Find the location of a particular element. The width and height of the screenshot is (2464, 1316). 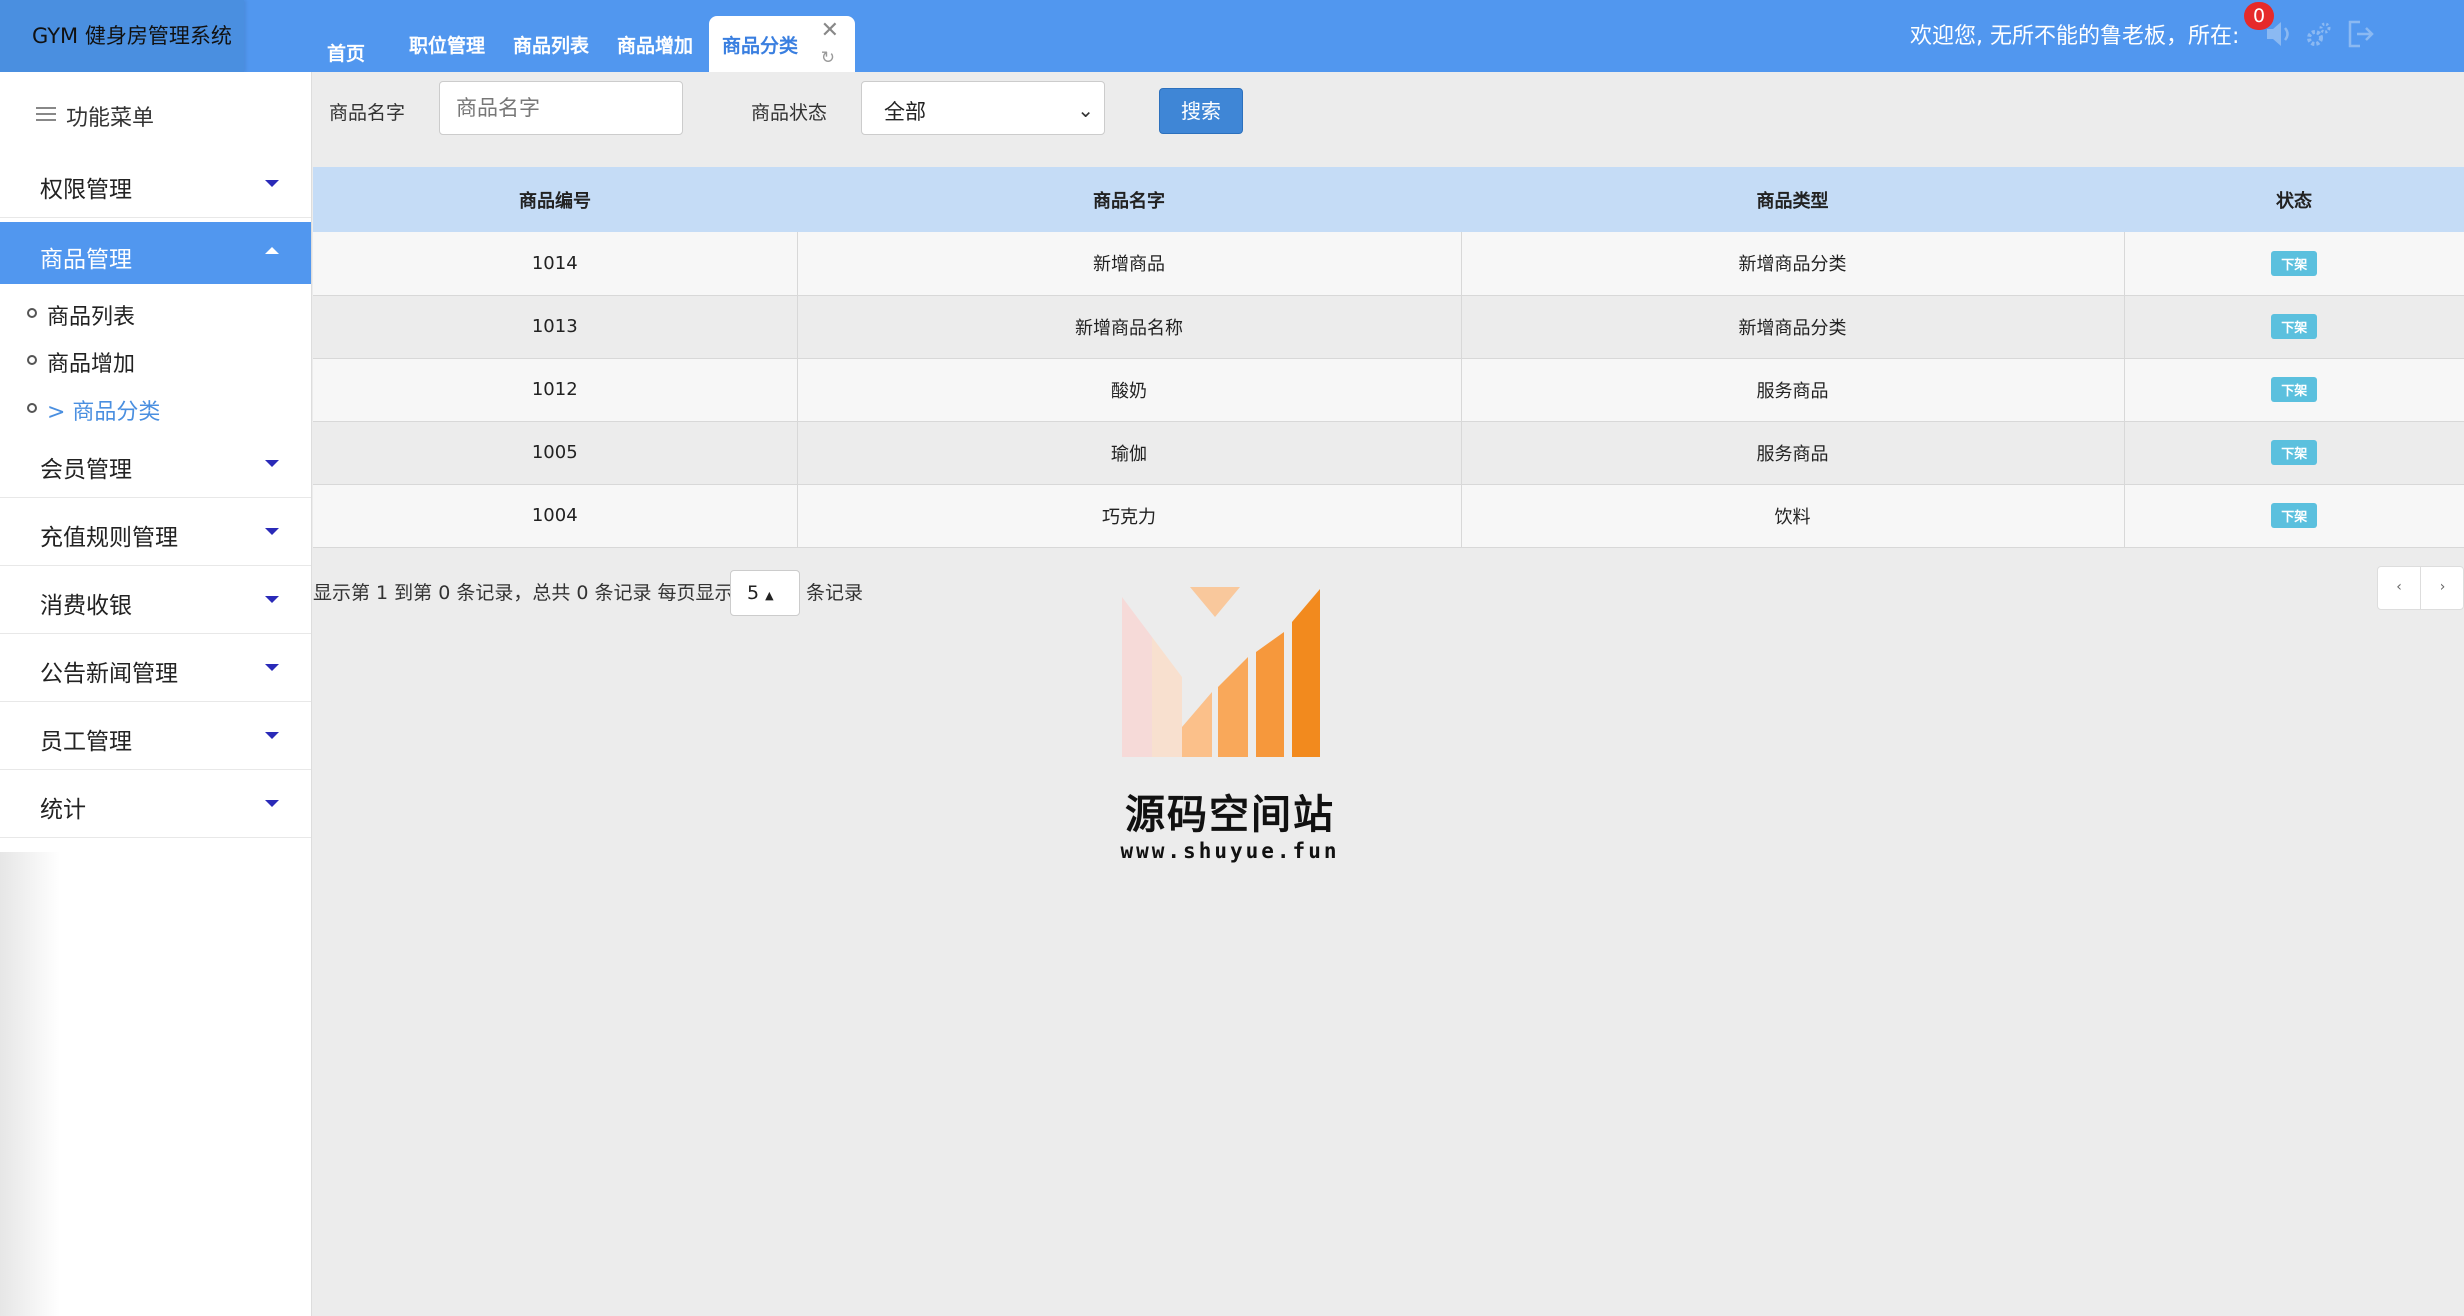

group-label: 员工管理 is located at coordinates (86, 742).